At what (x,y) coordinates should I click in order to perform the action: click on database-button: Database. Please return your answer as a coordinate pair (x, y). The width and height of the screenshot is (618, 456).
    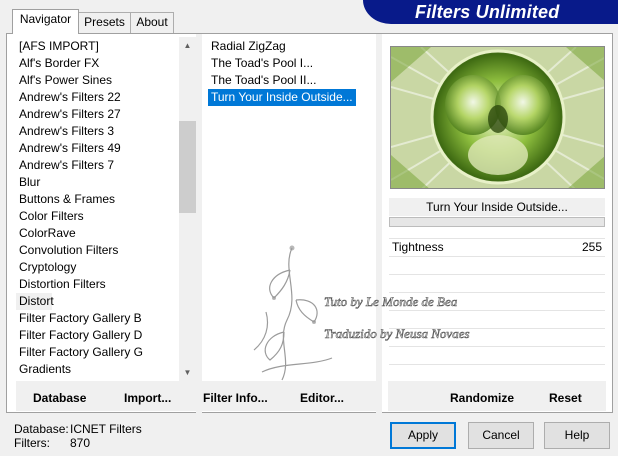
    Looking at the image, I should click on (59, 398).